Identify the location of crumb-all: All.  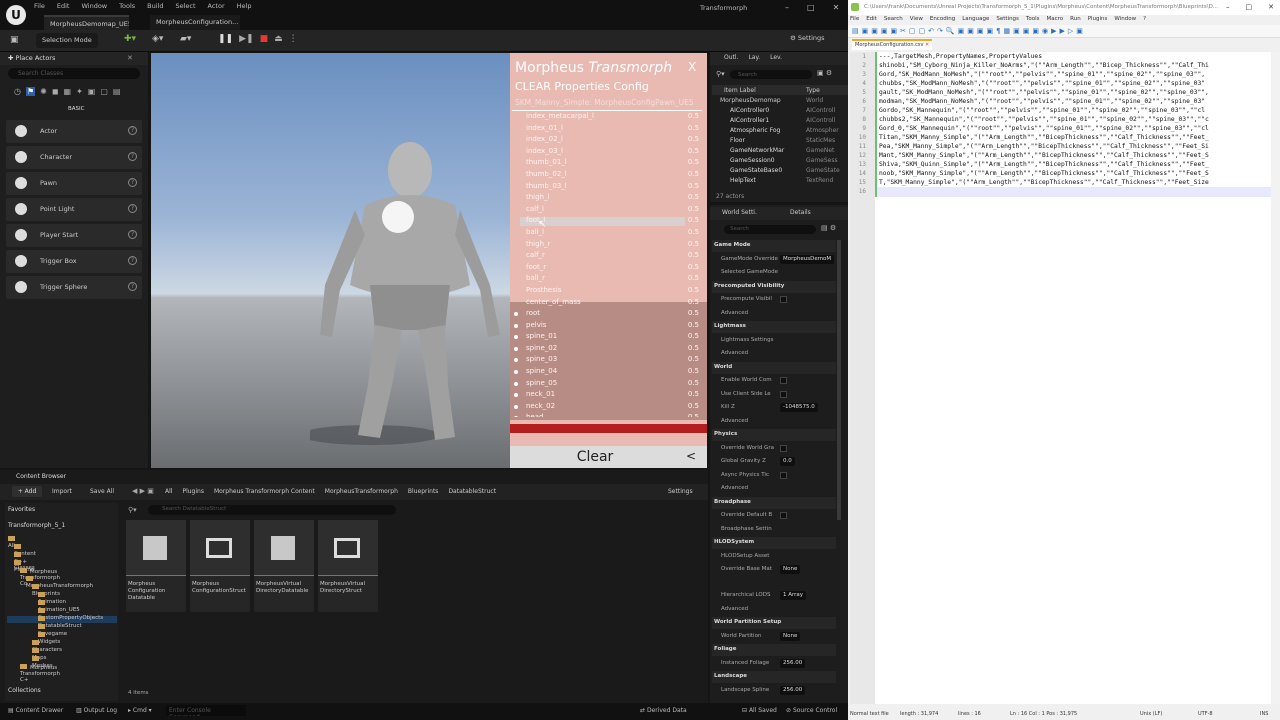
(168, 491).